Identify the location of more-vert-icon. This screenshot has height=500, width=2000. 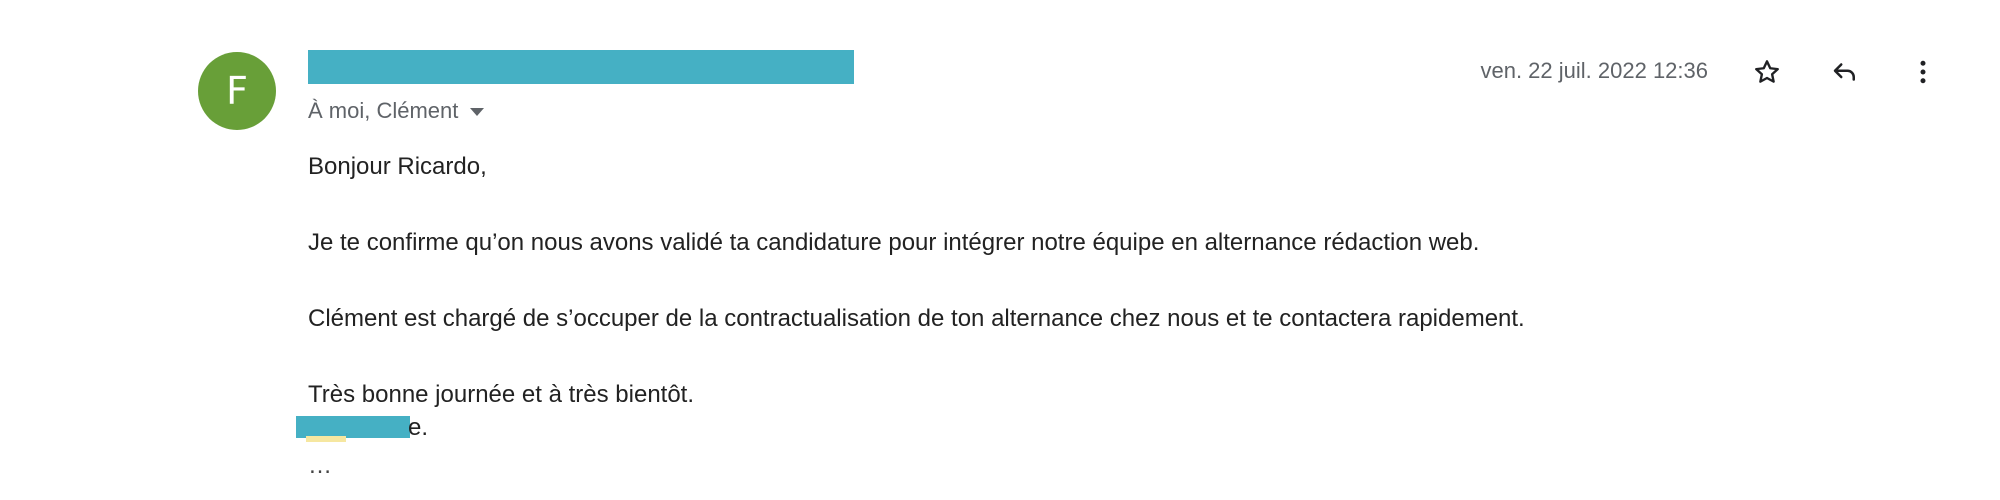
(1923, 72).